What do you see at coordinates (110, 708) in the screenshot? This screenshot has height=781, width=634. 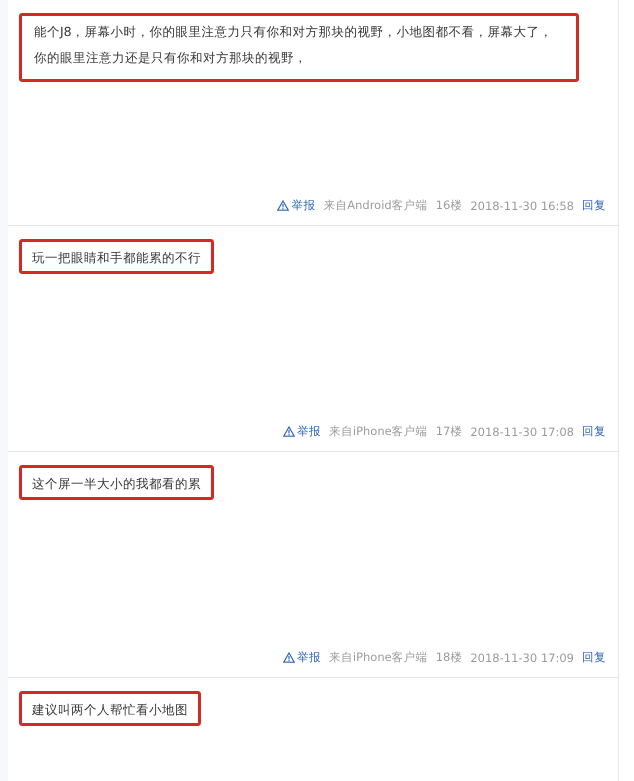 I see `reply-text: 建议叫两个人帮忙看小地图` at bounding box center [110, 708].